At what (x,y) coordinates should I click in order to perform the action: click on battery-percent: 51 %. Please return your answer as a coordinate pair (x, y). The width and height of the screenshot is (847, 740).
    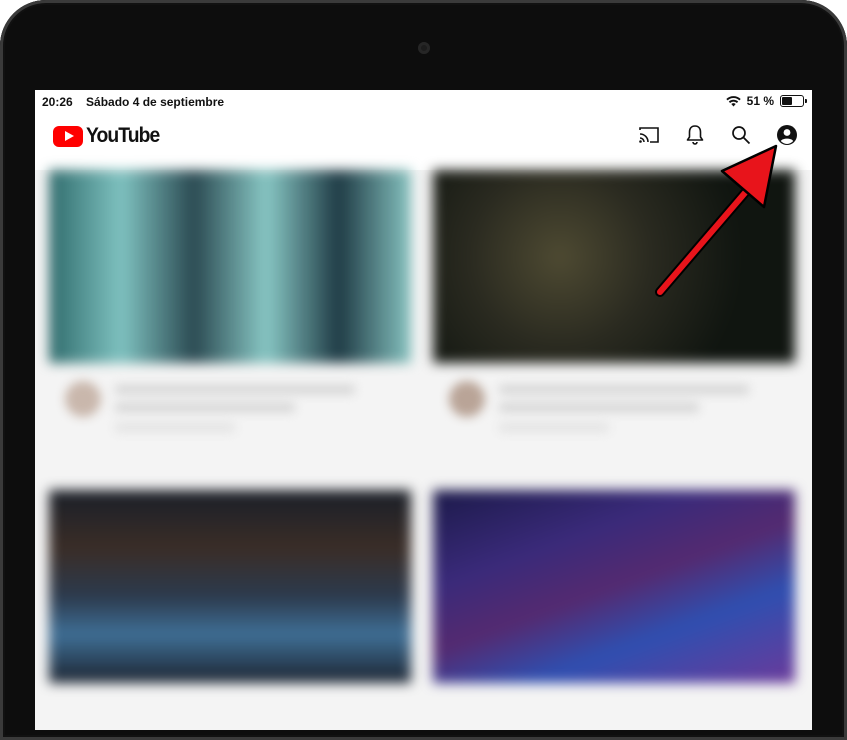
    Looking at the image, I should click on (760, 101).